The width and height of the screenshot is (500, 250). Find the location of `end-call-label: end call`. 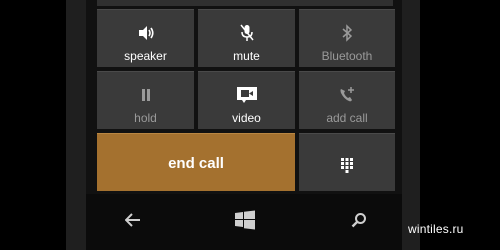

end-call-label: end call is located at coordinates (196, 163).